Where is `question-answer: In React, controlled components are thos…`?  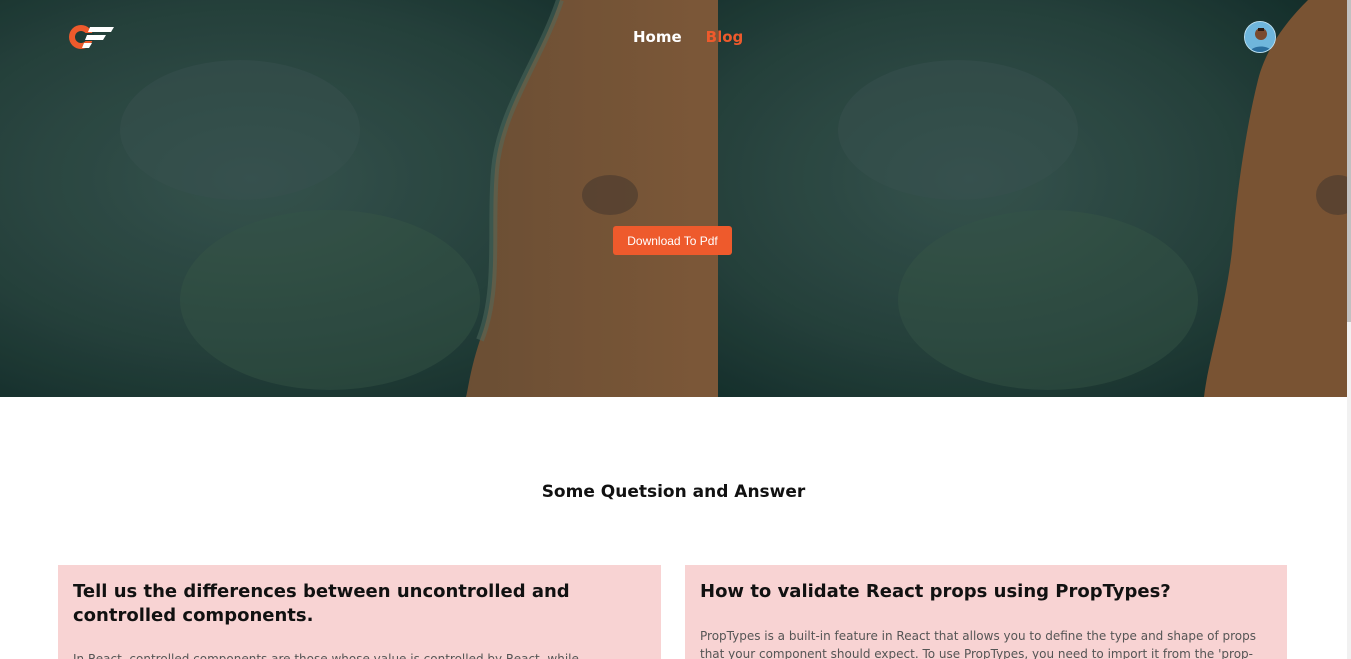 question-answer: In React, controlled components are thos… is located at coordinates (326, 655).